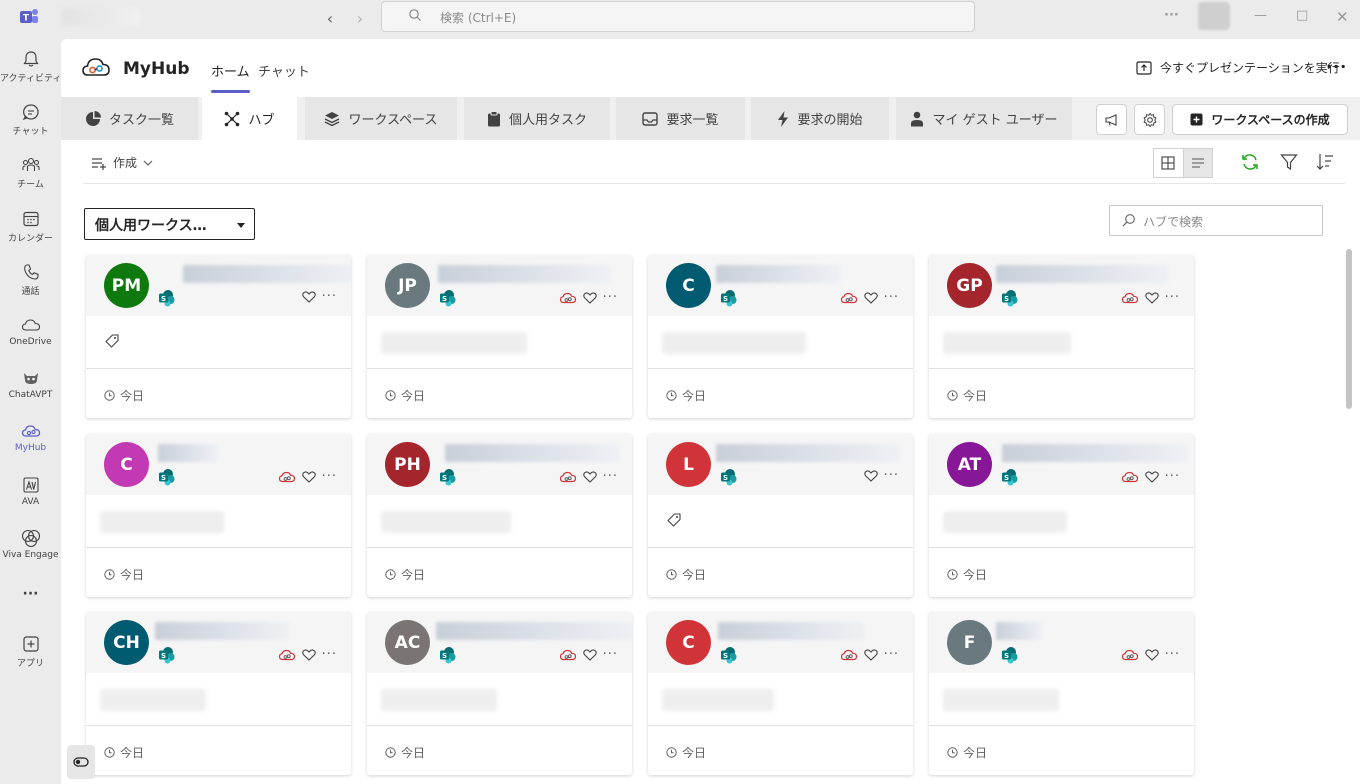 The height and width of the screenshot is (784, 1360). Describe the element at coordinates (360, 19) in the screenshot. I see `forward-icon: ›` at that location.